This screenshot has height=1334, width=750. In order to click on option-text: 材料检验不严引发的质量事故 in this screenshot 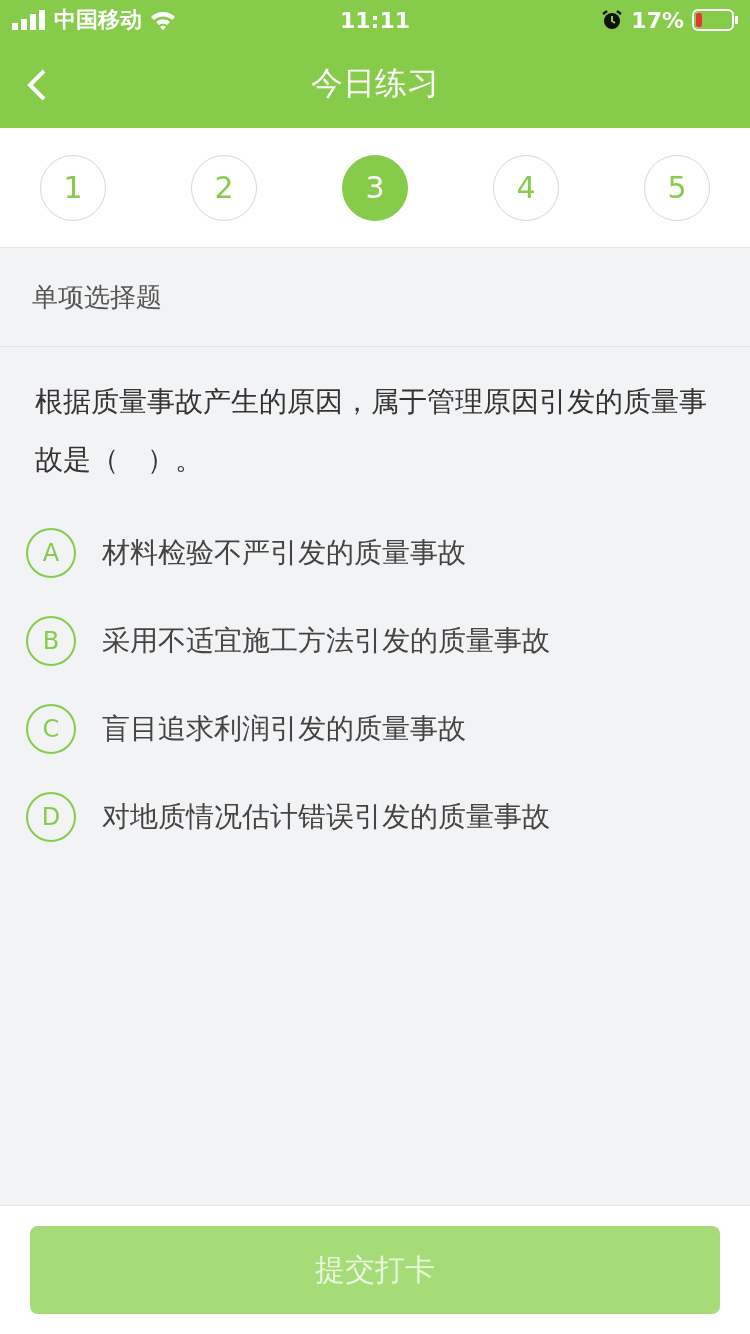, I will do `click(284, 553)`.